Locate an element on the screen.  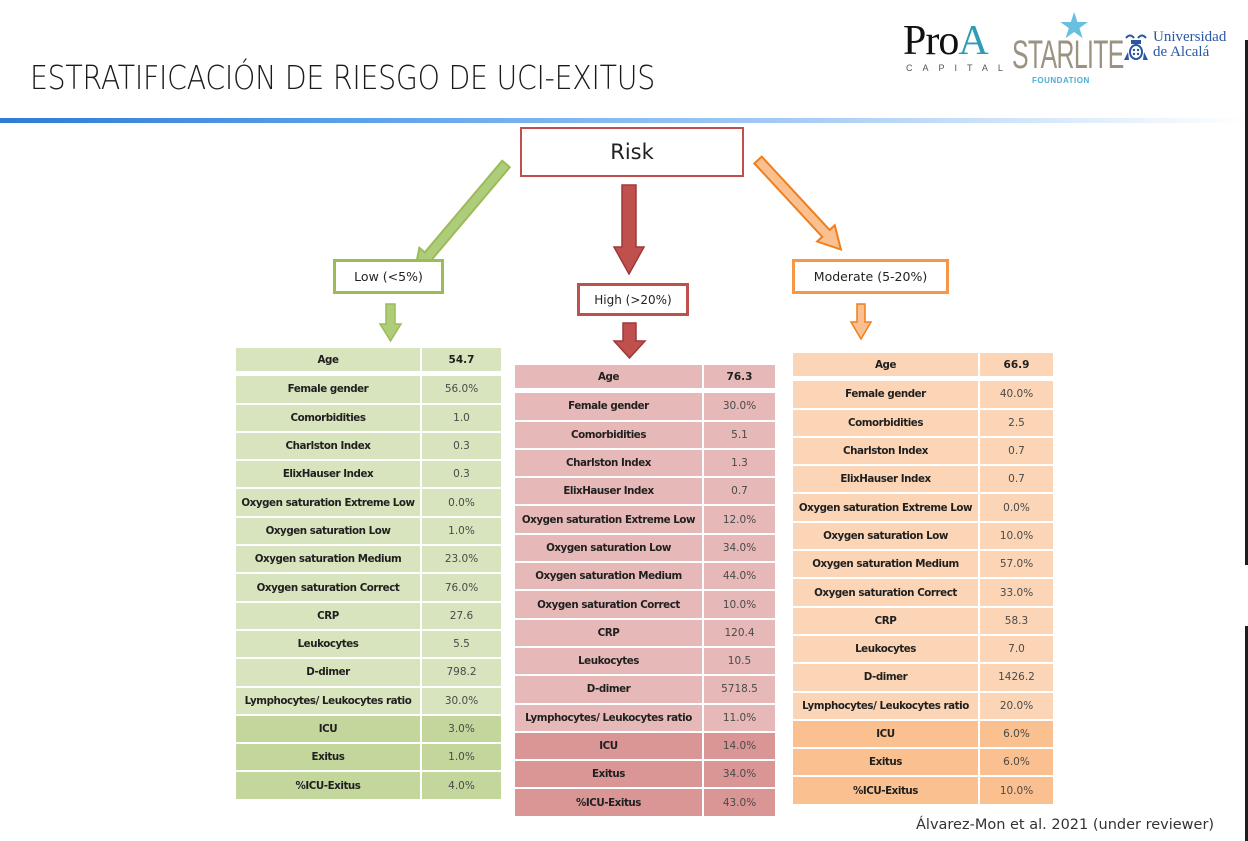
table-row: Charlston Index 0.7 is located at coordinates (924, 452).